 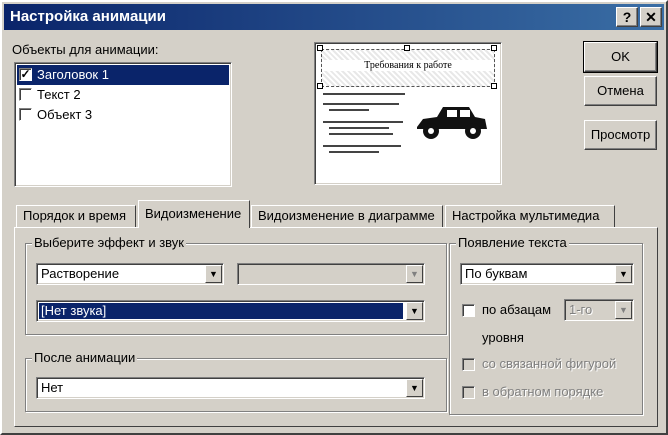 What do you see at coordinates (130, 274) in the screenshot?
I see `effect-select: Растворение ▼` at bounding box center [130, 274].